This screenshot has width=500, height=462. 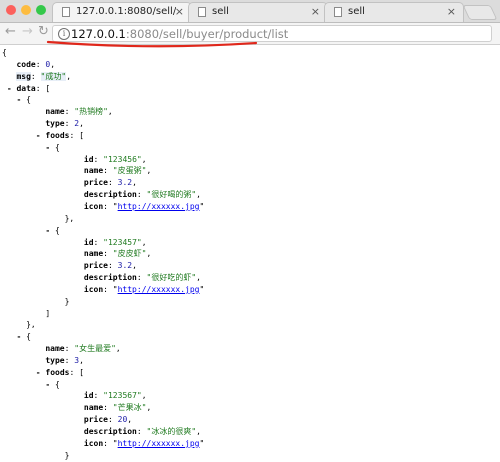 I want to click on zoom-window-icon, so click(x=41, y=10).